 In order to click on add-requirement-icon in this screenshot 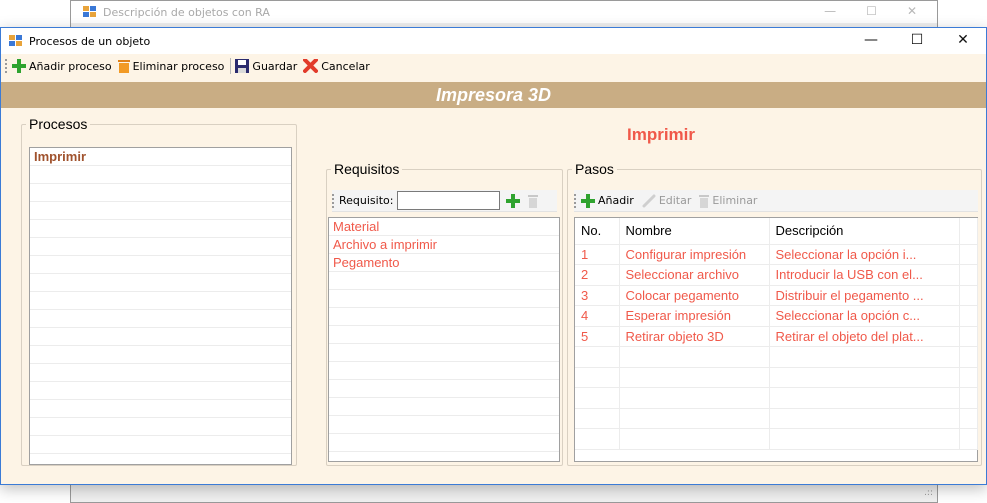, I will do `click(513, 200)`.